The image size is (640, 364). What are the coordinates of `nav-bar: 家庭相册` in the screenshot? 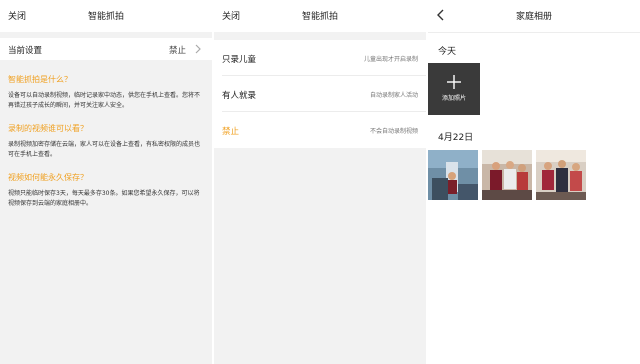 It's located at (534, 16).